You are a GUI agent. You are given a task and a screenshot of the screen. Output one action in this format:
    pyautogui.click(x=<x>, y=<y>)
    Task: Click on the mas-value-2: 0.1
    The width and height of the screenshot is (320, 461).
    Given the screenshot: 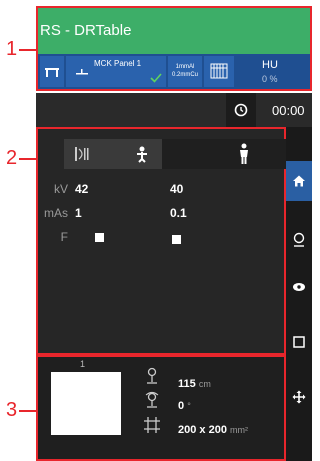 What is the action you would take?
    pyautogui.click(x=178, y=213)
    